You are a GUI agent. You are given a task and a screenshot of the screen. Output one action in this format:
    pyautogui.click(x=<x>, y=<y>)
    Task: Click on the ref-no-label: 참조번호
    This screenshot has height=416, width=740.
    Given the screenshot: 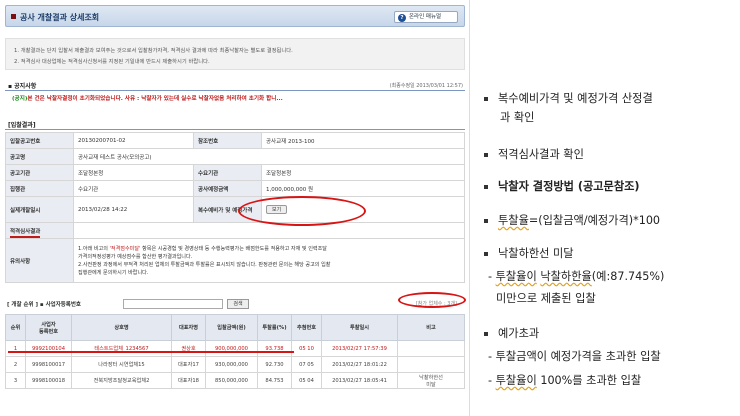 What is the action you would take?
    pyautogui.click(x=227, y=140)
    